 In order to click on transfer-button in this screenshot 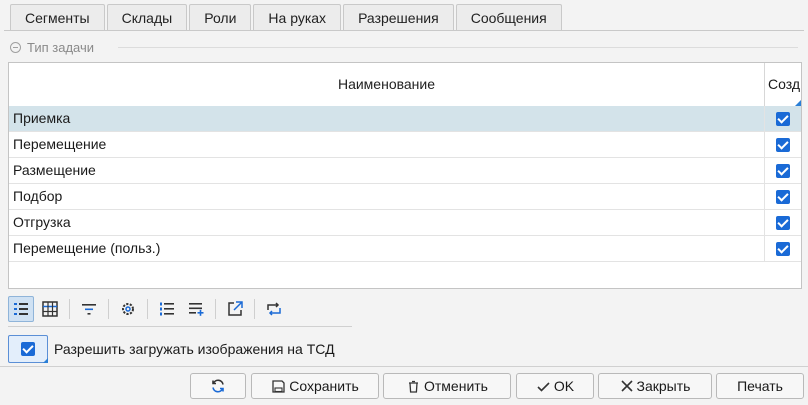, I will do `click(274, 309)`.